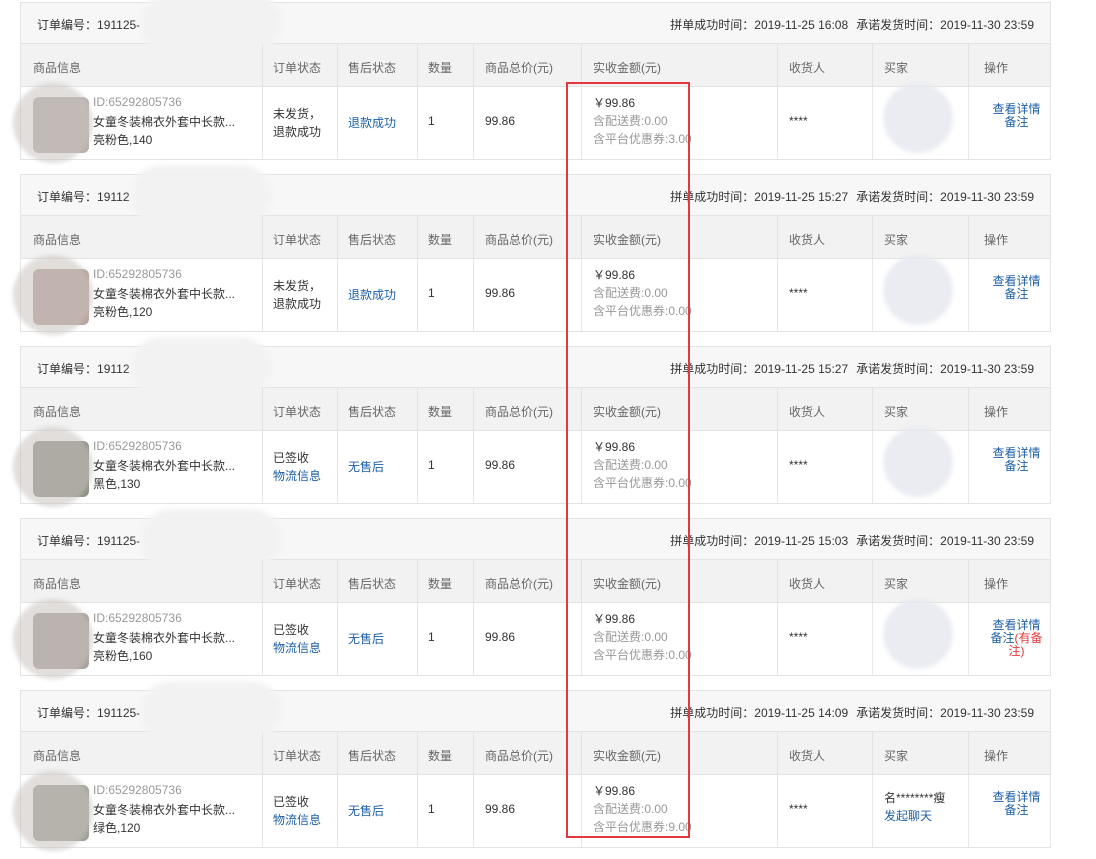 Image resolution: width=1096 pixels, height=859 pixels. What do you see at coordinates (801, 541) in the screenshot?
I see `group-time-value: 2019-11-25 15:03` at bounding box center [801, 541].